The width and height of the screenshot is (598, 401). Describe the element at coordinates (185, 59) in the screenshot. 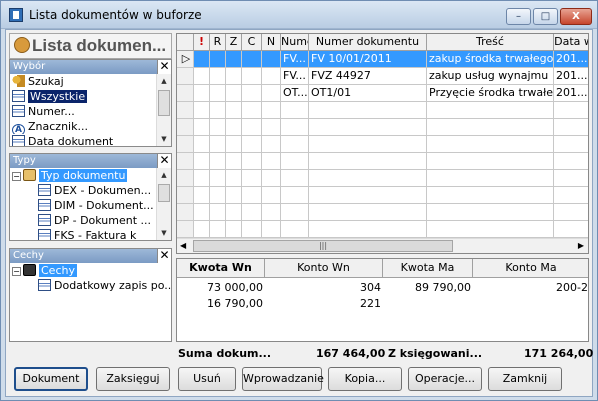

I see `row-indicator: ▷` at that location.